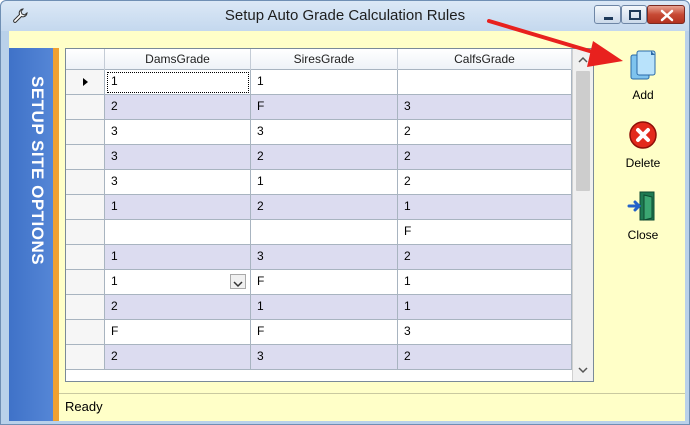  I want to click on table-row: 132, so click(319, 257).